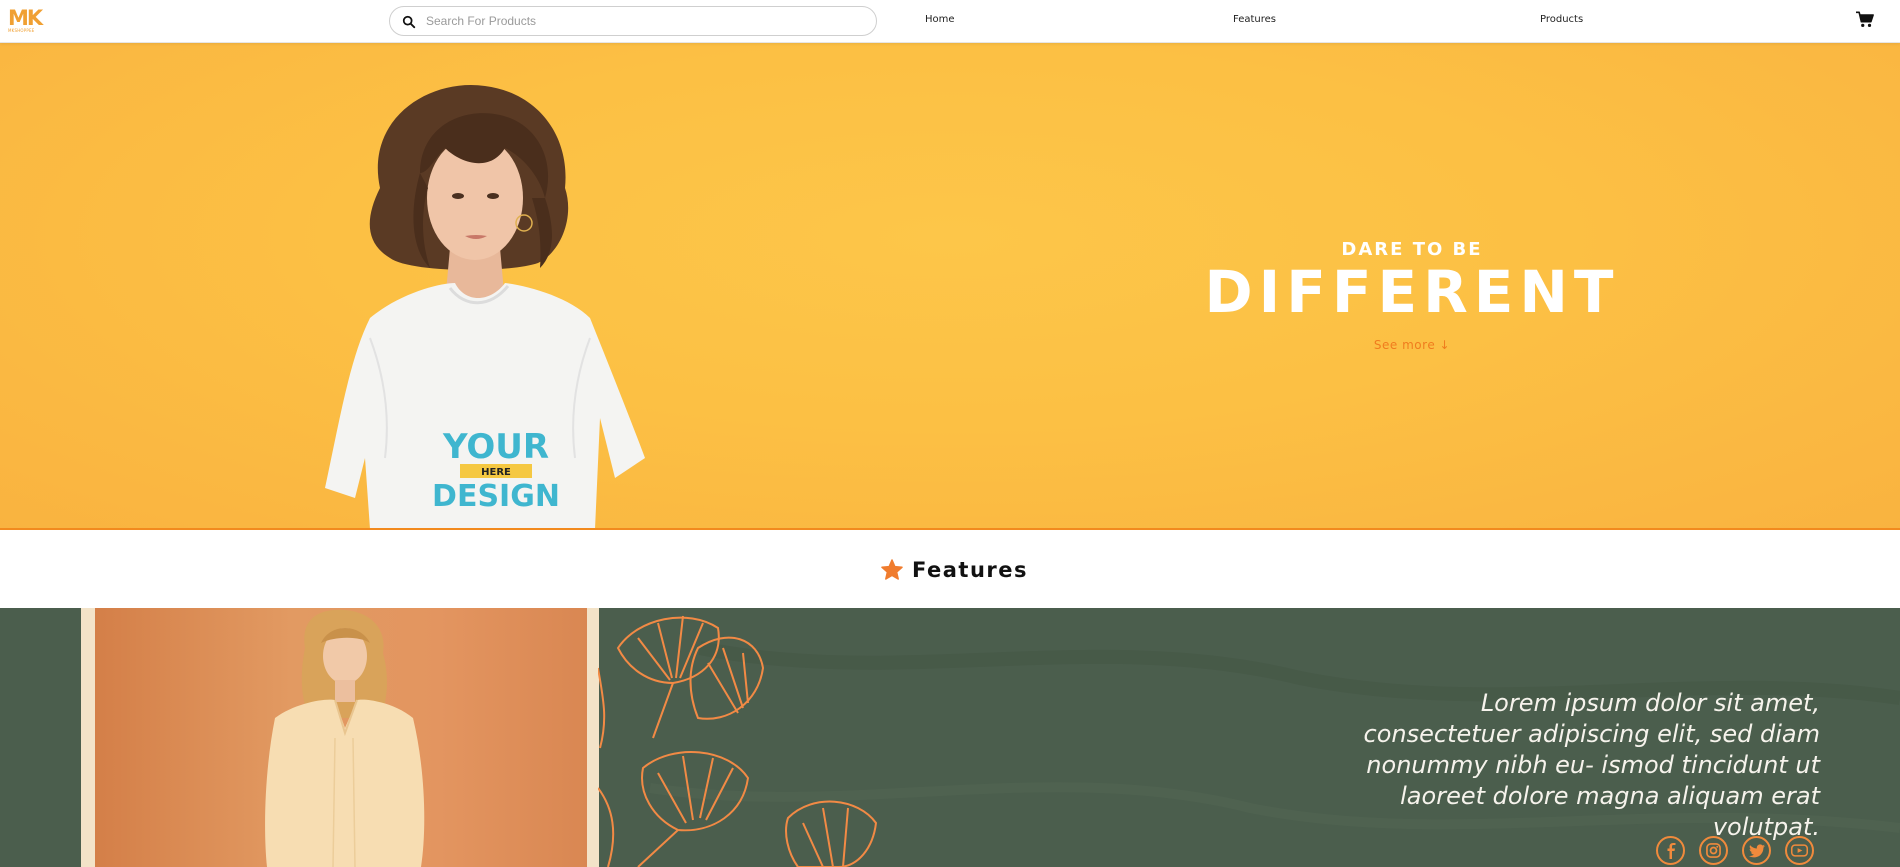  I want to click on star-icon, so click(892, 569).